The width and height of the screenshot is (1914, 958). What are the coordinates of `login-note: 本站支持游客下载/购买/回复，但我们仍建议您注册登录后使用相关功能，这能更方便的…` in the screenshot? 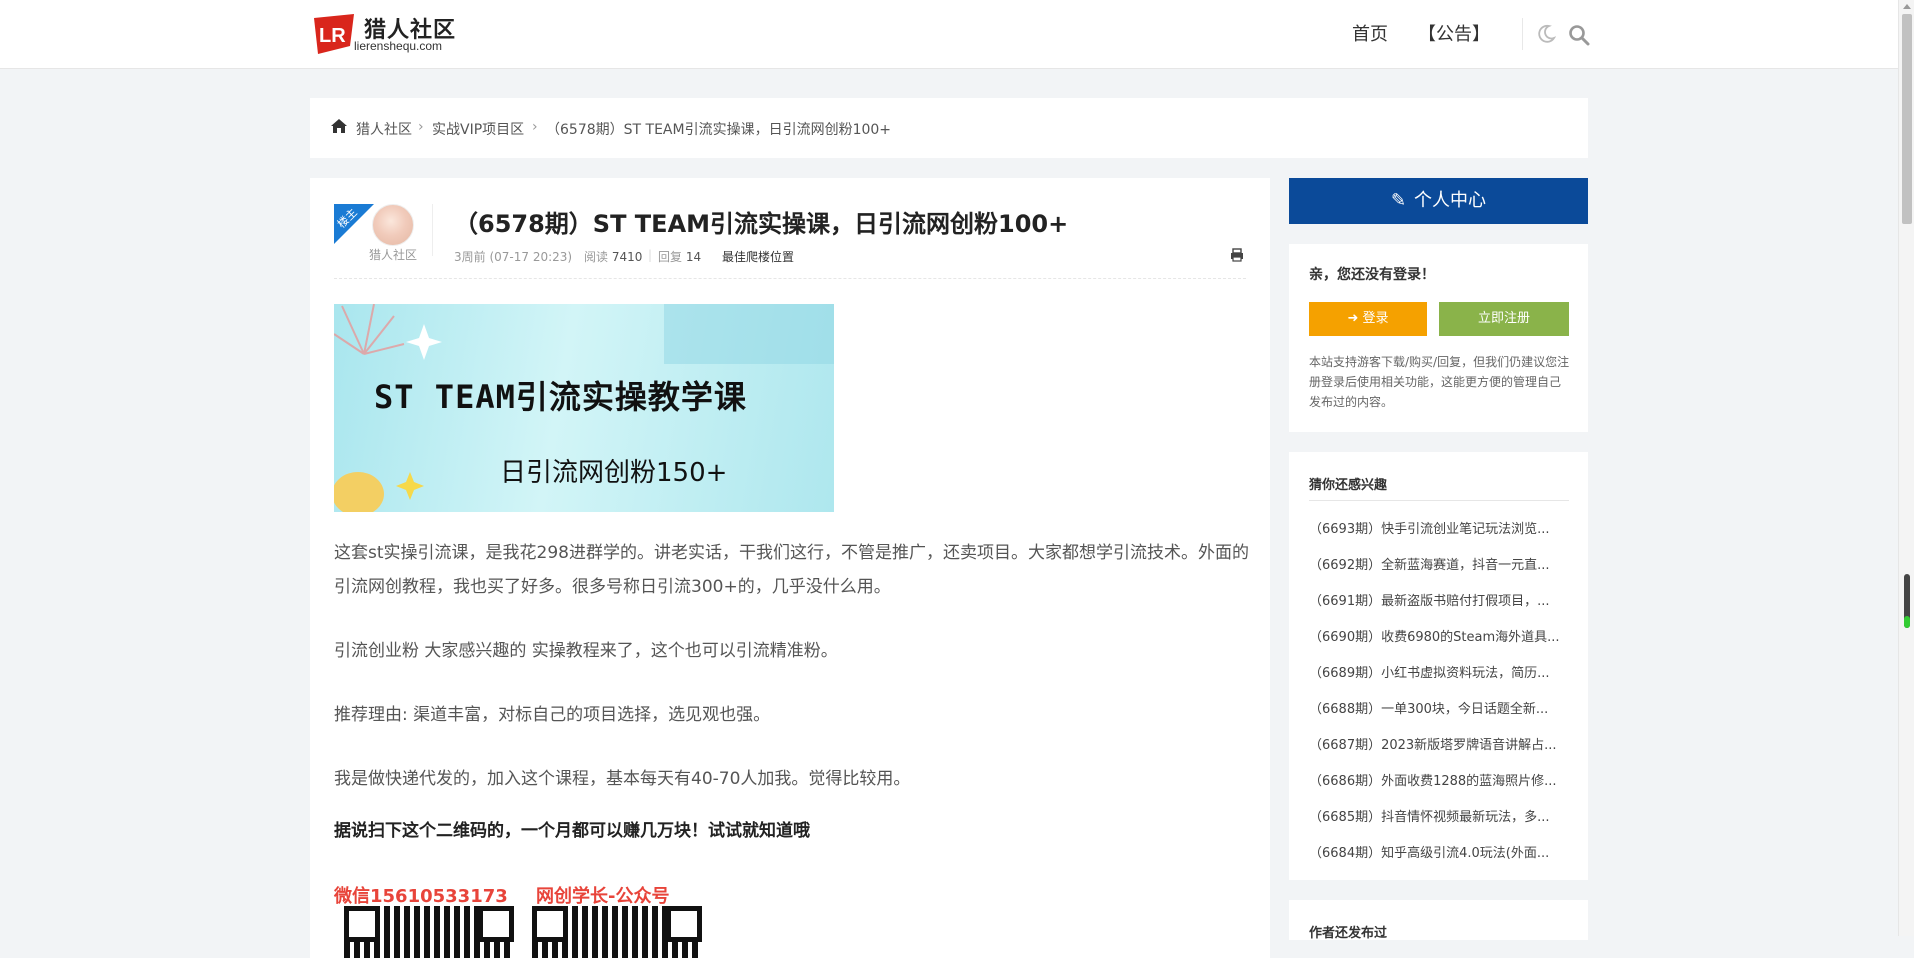 It's located at (1439, 382).